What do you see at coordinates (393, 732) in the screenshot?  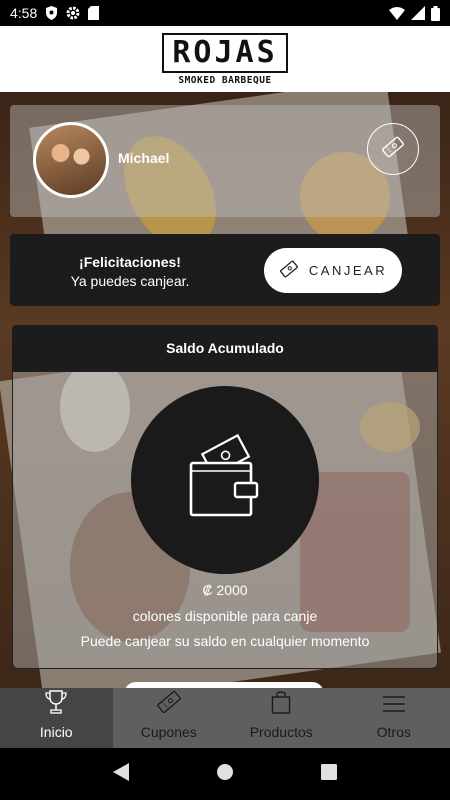 I see `nav-label-otros: Otros` at bounding box center [393, 732].